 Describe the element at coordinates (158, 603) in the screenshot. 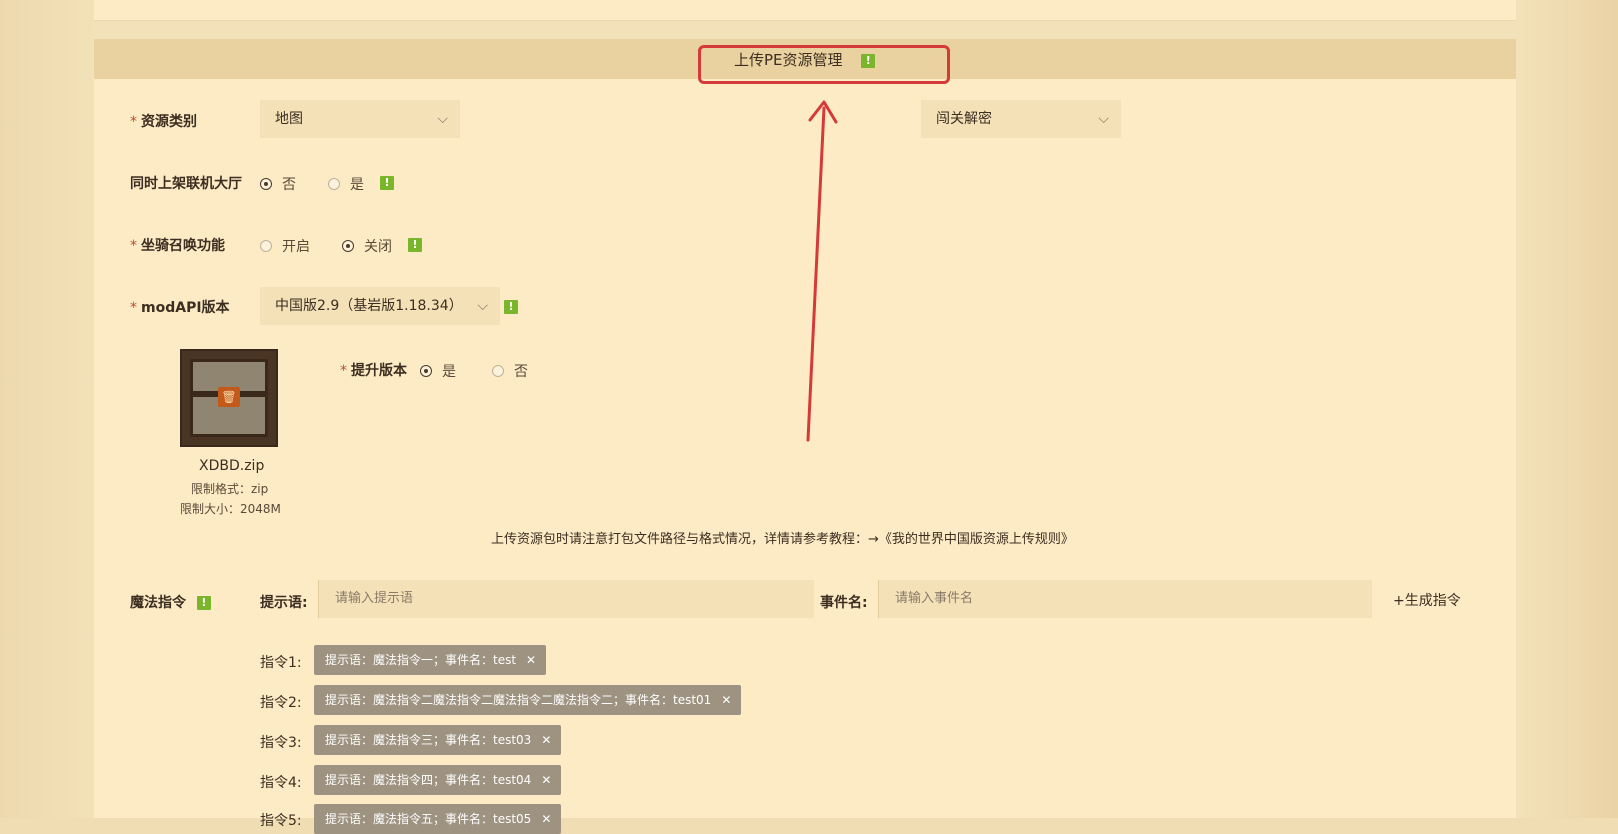

I see `magic-label-text: 魔法指令` at that location.